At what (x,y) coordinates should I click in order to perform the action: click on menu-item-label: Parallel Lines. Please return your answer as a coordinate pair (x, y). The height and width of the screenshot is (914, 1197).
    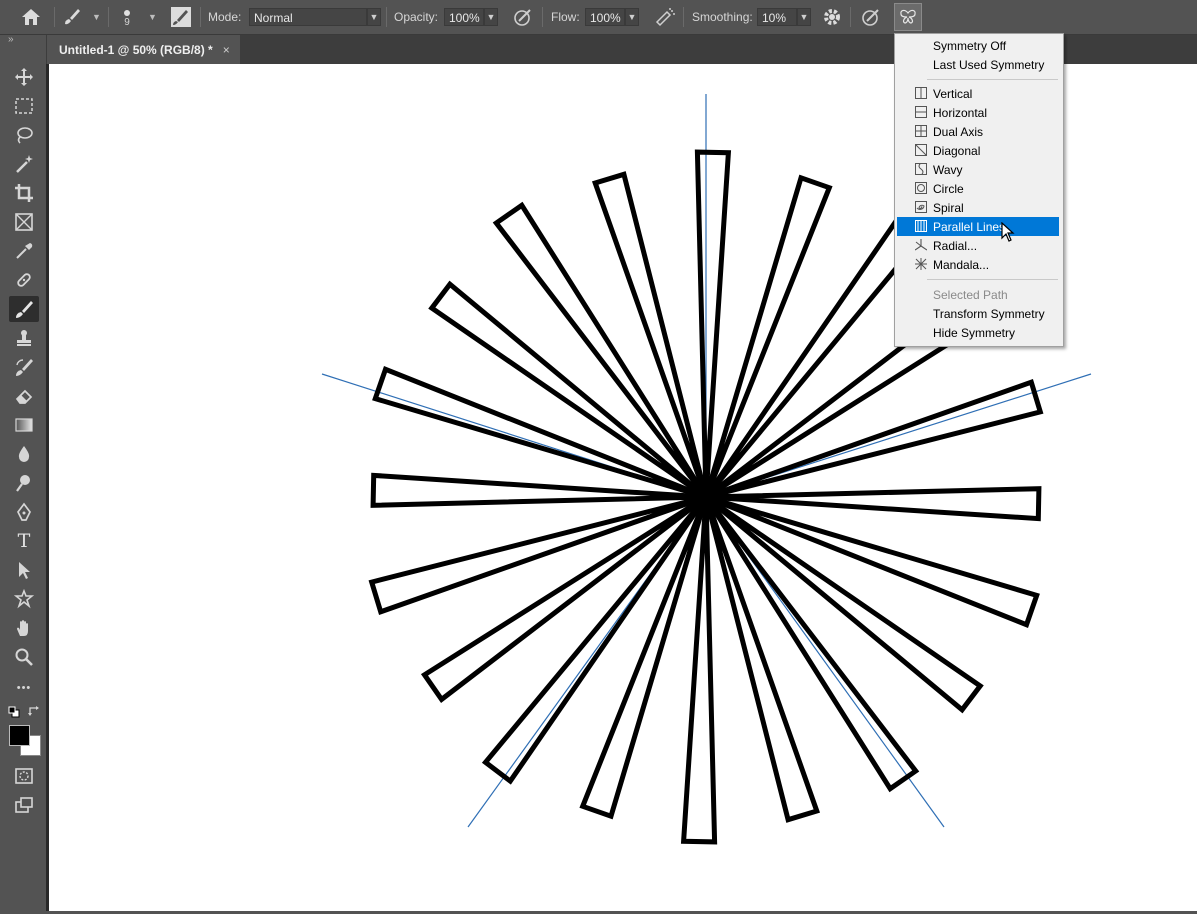
    Looking at the image, I should click on (969, 226).